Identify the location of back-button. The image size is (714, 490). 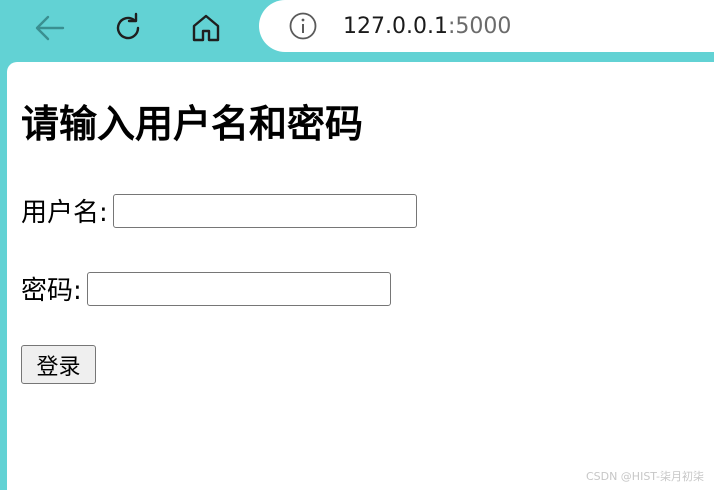
(50, 28).